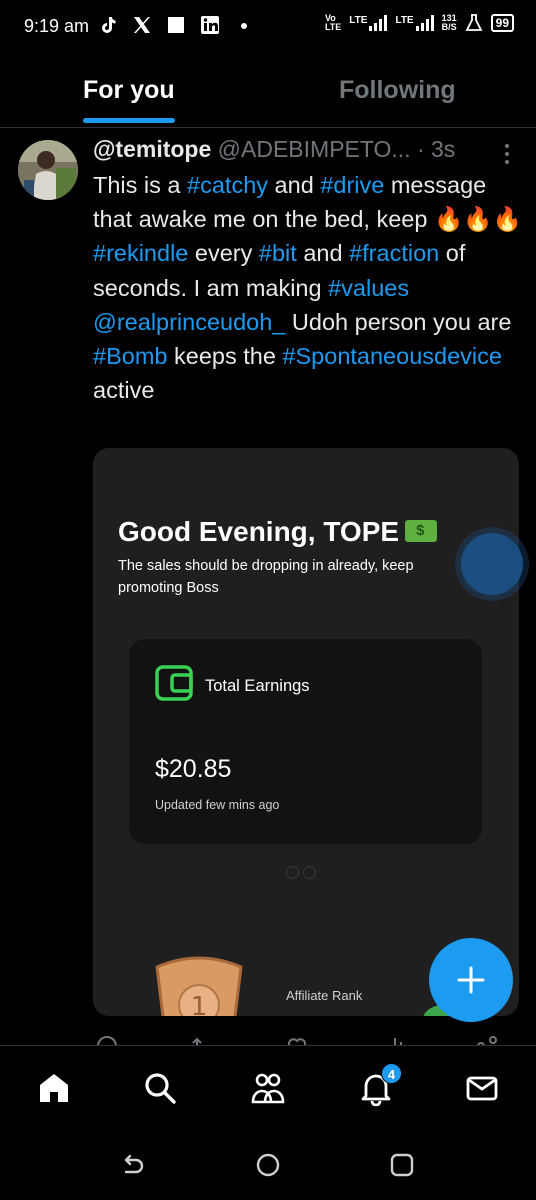 This screenshot has height=1200, width=536. I want to click on avatar, so click(48, 170).